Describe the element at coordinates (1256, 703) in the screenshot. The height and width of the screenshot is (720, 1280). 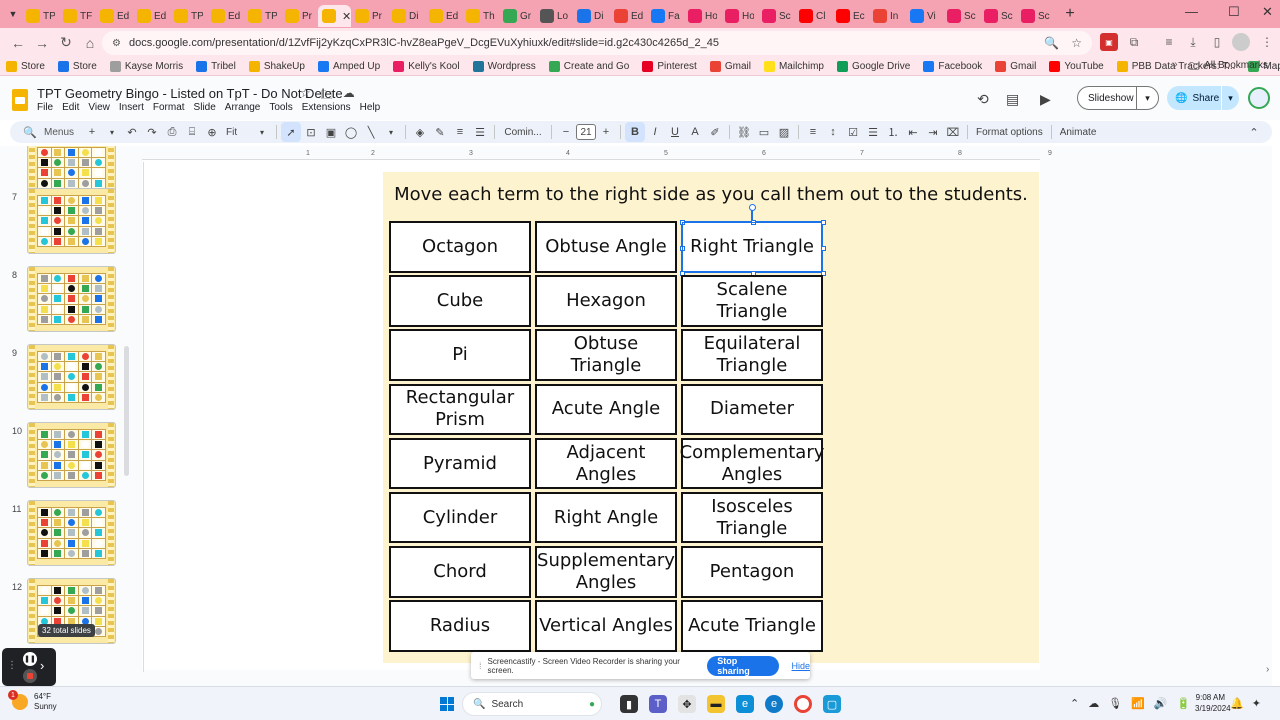
I see `copilot-icon: ✦` at that location.